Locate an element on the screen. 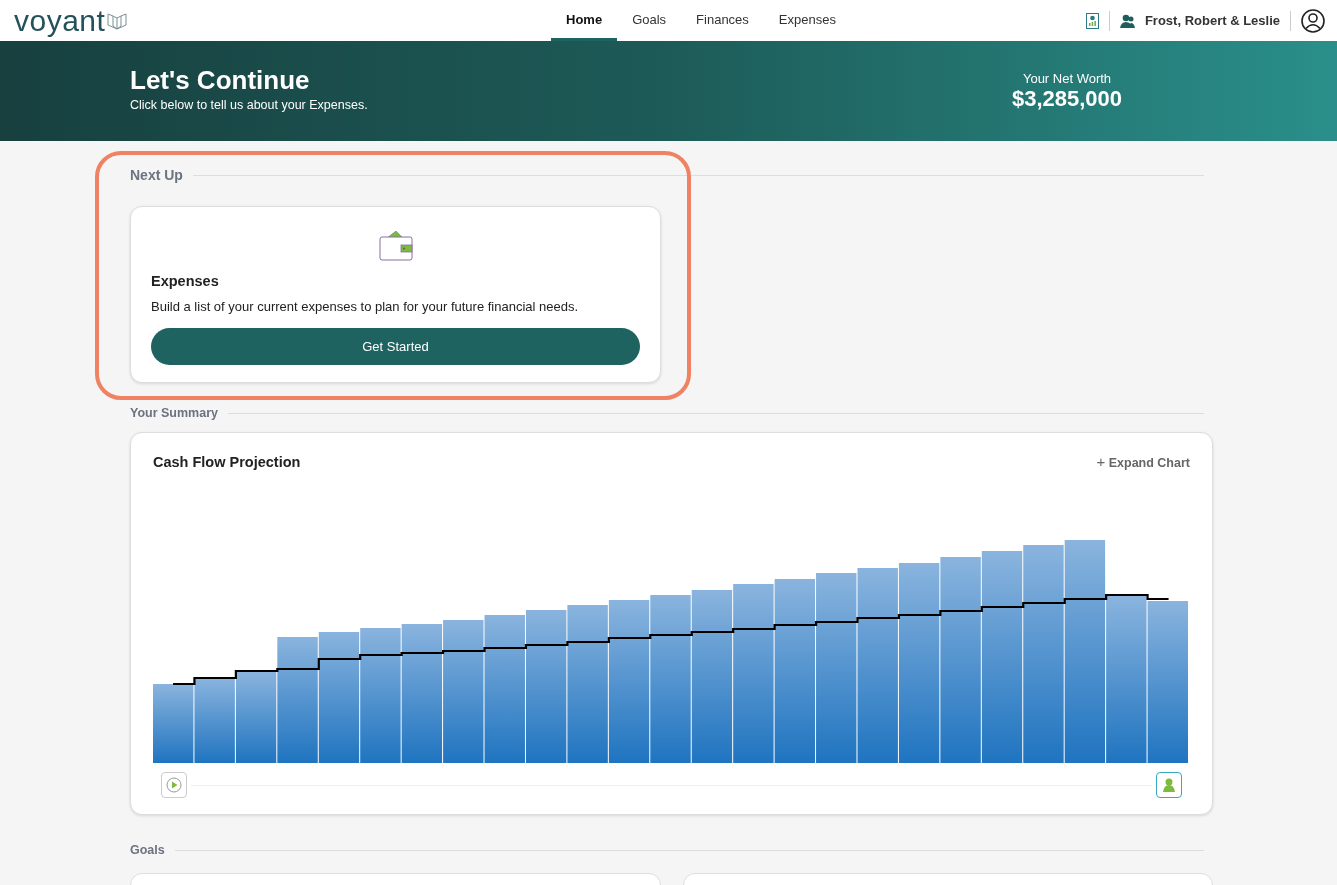 Image resolution: width=1337 pixels, height=885 pixels. person-marker-button is located at coordinates (1169, 785).